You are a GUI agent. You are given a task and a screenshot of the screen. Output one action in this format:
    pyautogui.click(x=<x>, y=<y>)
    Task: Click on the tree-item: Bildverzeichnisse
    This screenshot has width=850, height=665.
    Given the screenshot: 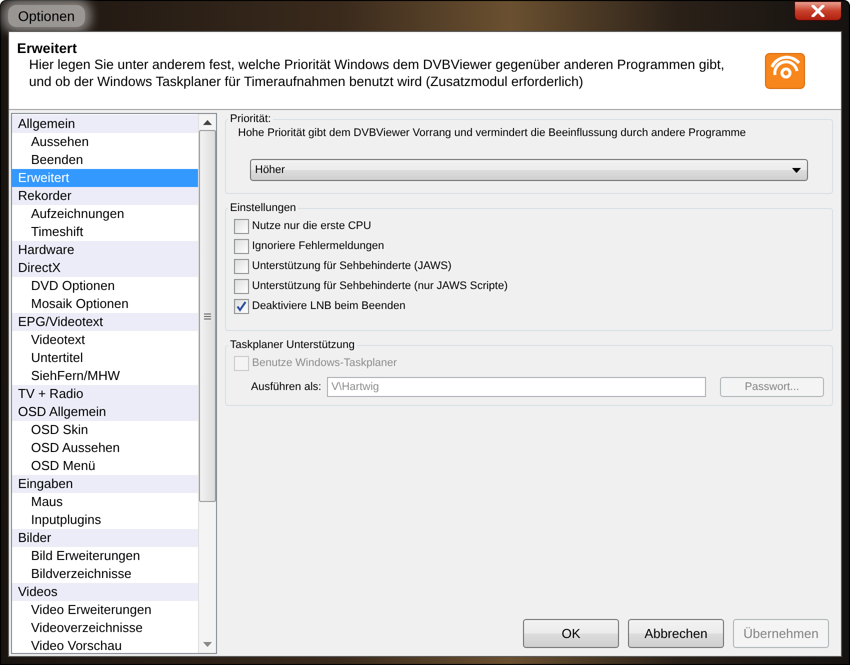 What is the action you would take?
    pyautogui.click(x=105, y=574)
    